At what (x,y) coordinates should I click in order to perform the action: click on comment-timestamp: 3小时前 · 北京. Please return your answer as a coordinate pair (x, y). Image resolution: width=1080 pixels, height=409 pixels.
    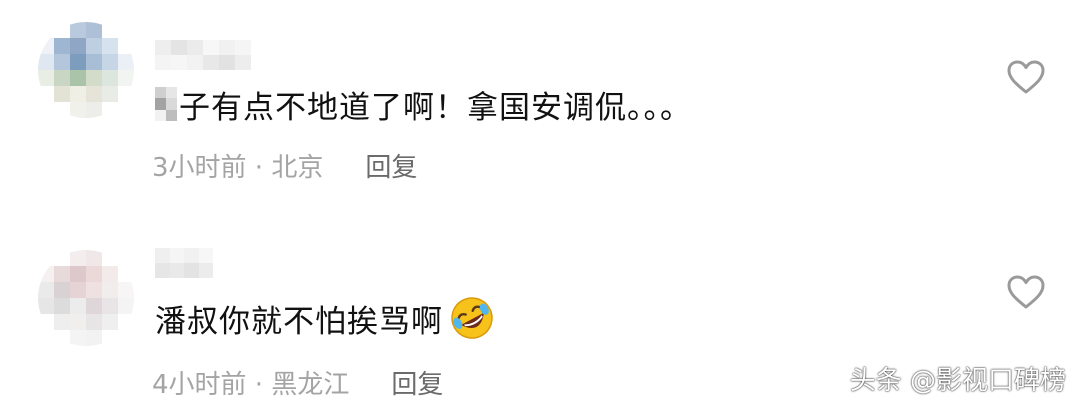
    Looking at the image, I should click on (238, 167).